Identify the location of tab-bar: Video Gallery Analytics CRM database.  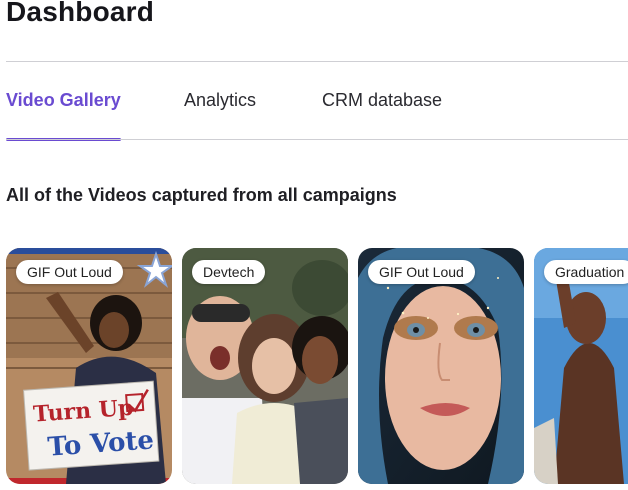
(317, 113).